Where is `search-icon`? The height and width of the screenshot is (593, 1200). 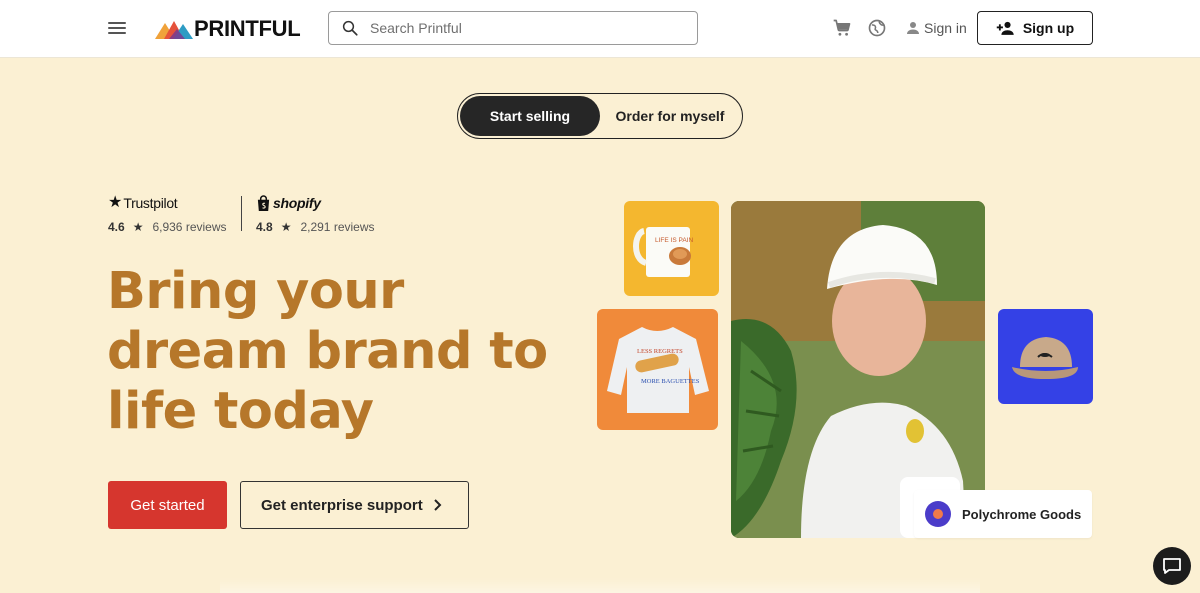 search-icon is located at coordinates (350, 28).